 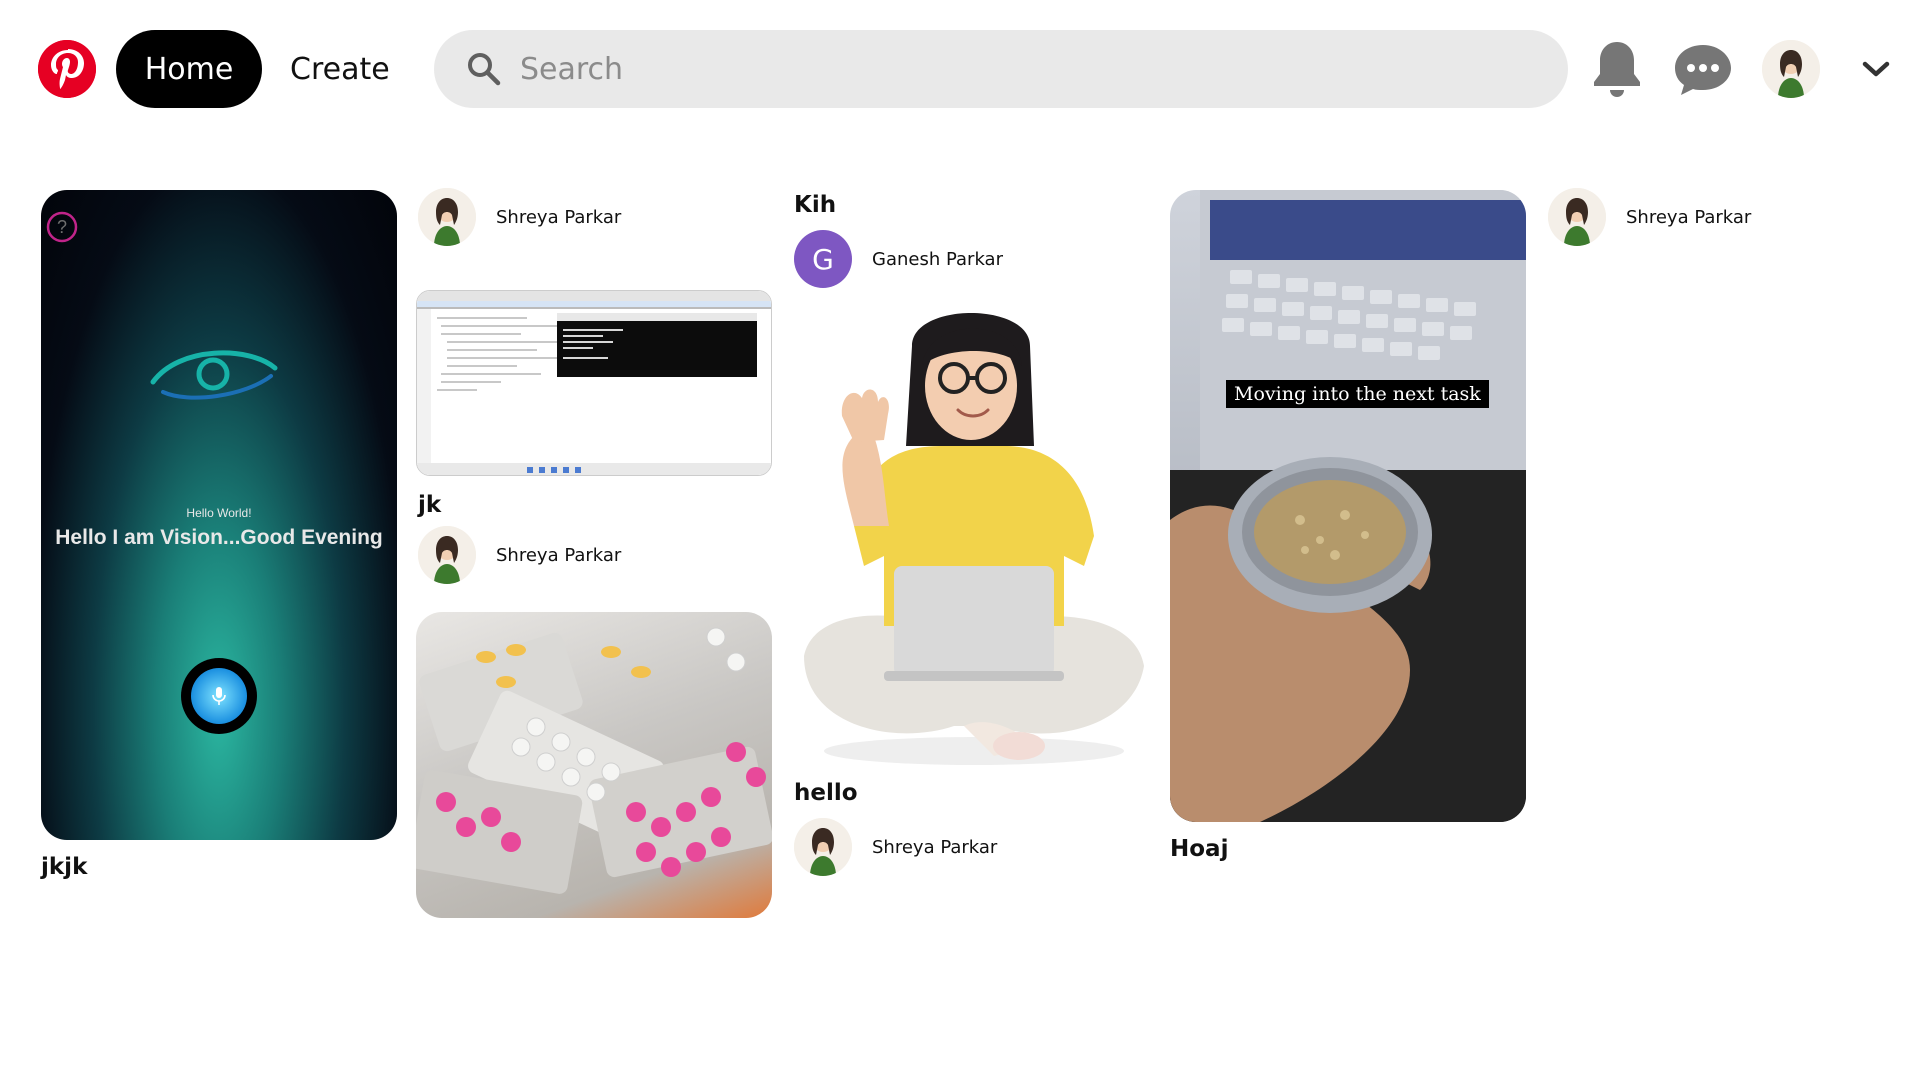 I want to click on top-navigation-bar: Home Create, so click(x=960, y=70).